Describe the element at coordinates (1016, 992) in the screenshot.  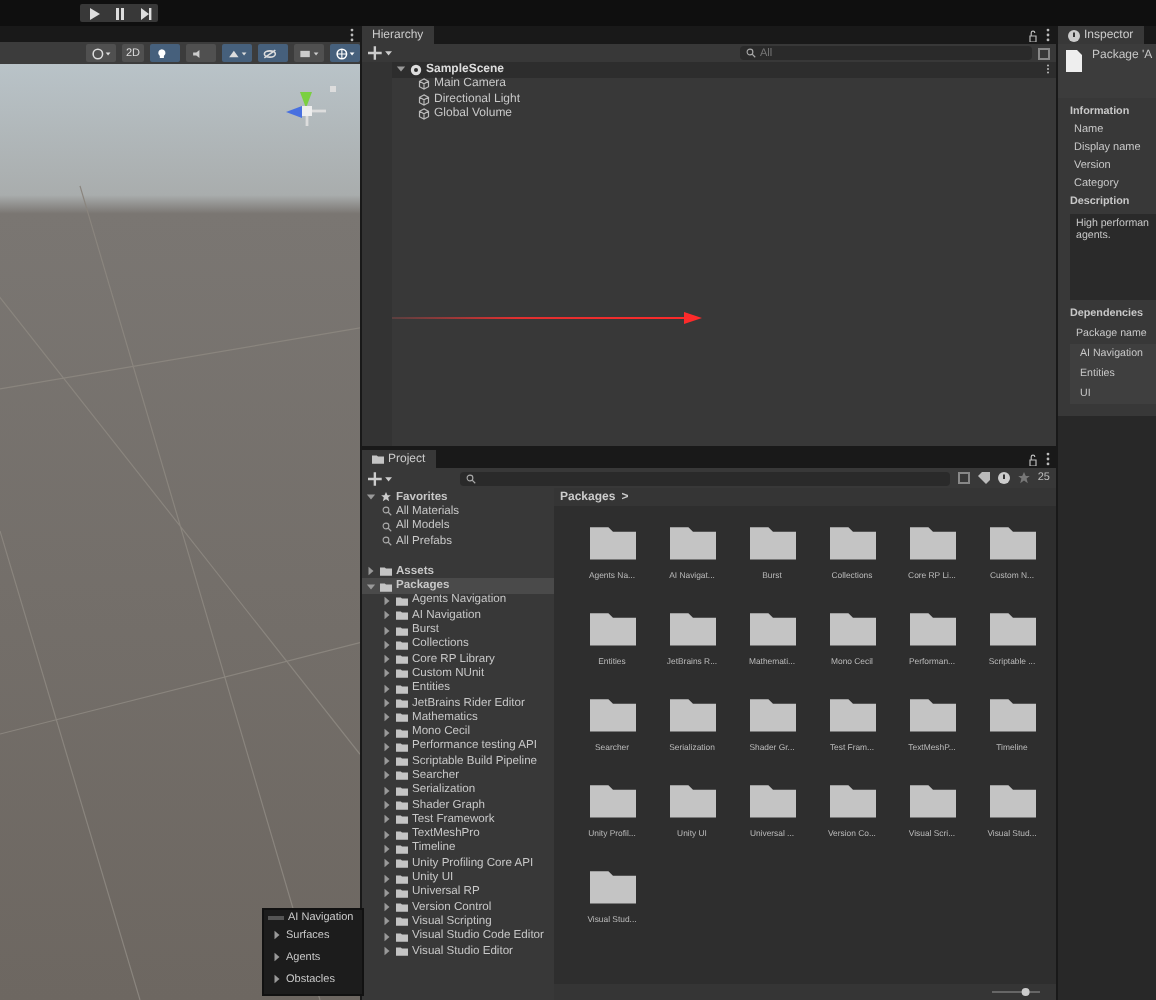
I see `zoom-slider` at that location.